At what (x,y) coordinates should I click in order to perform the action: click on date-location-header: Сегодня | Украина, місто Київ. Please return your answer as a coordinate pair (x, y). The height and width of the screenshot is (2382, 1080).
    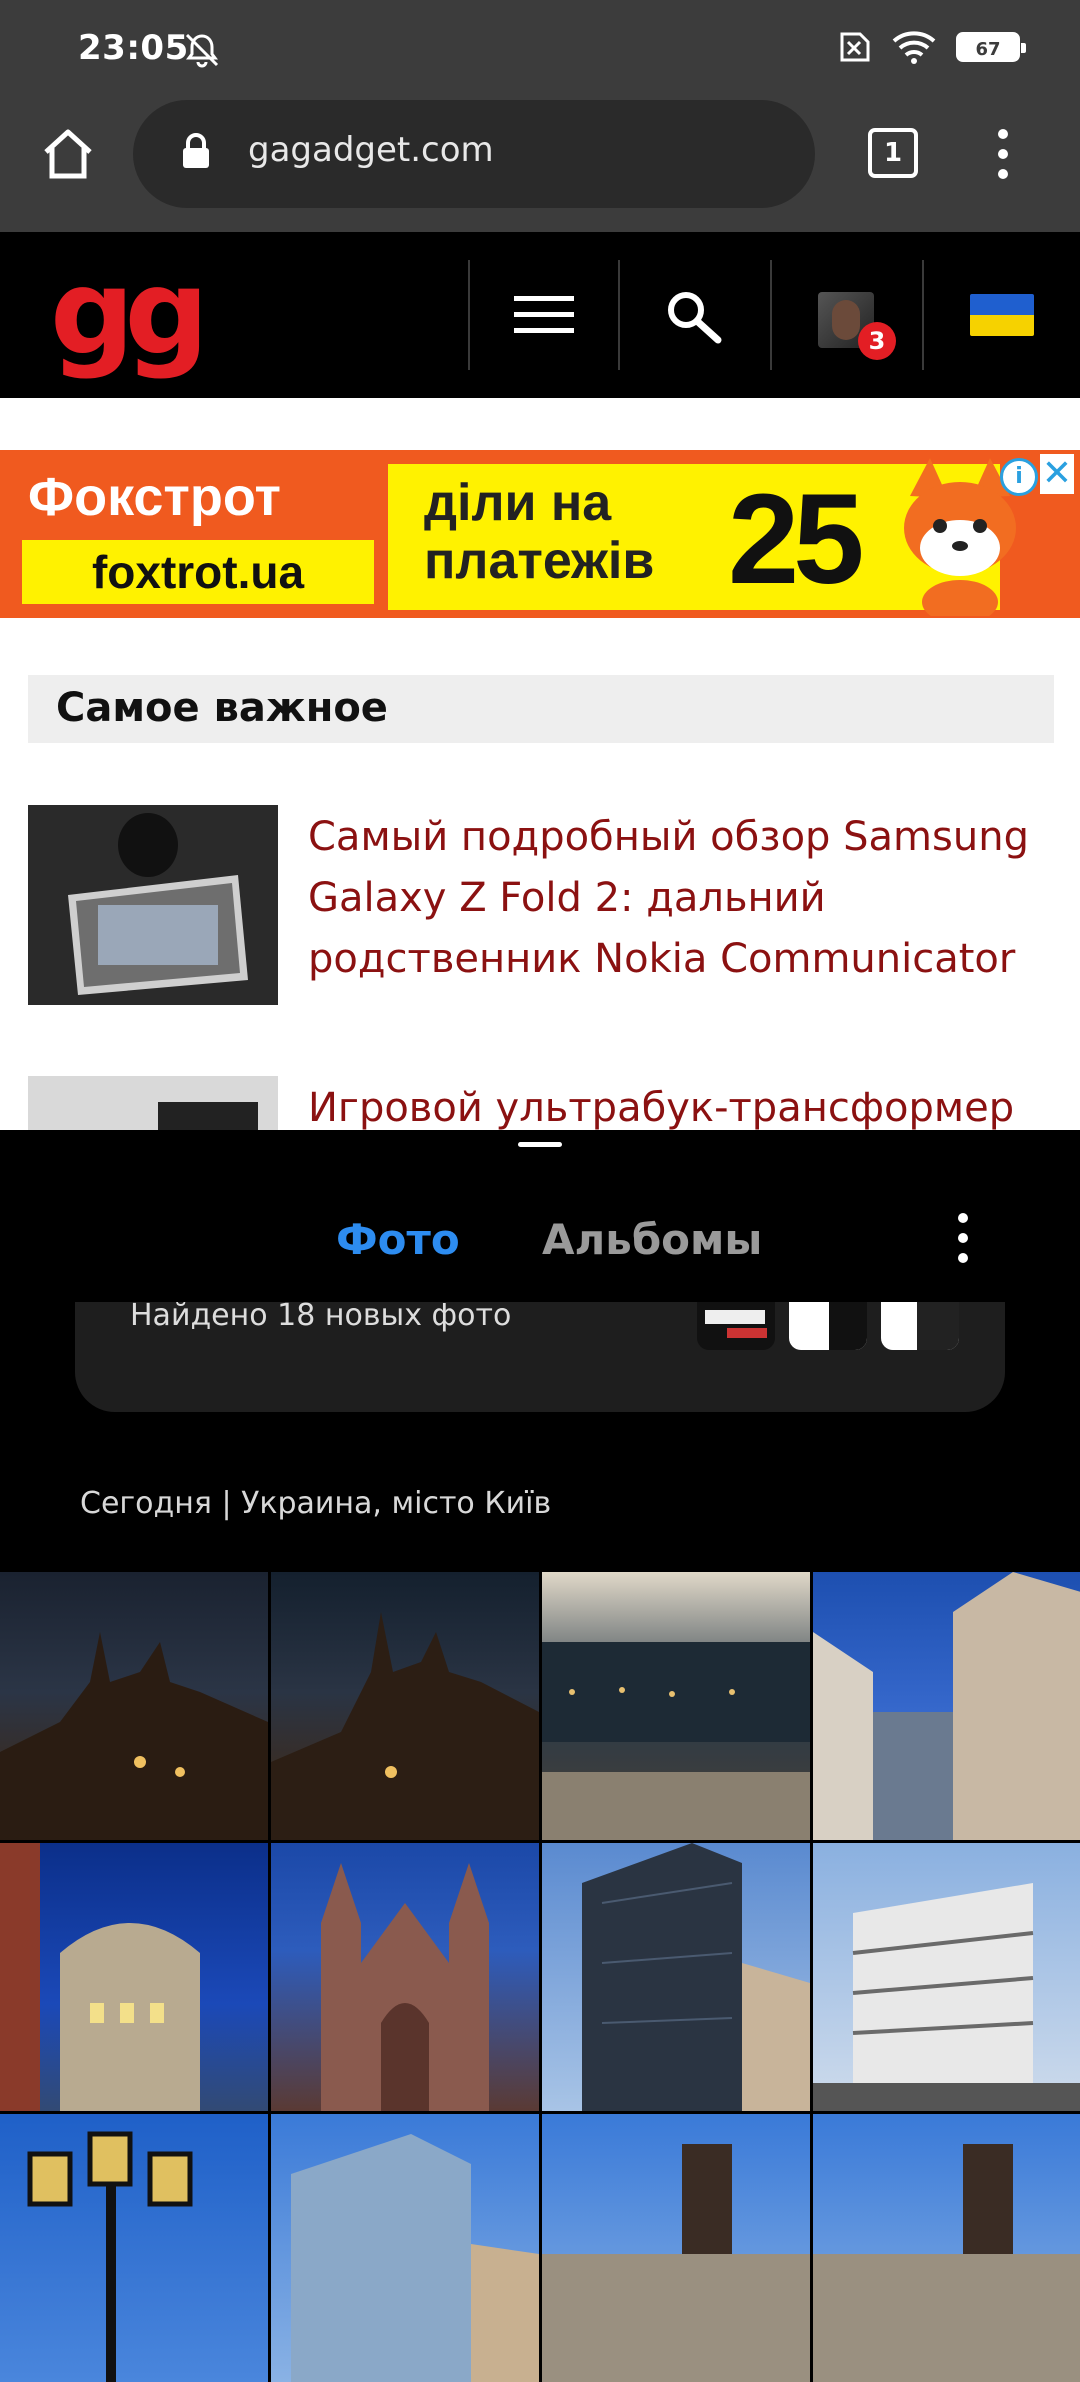
    Looking at the image, I should click on (316, 1503).